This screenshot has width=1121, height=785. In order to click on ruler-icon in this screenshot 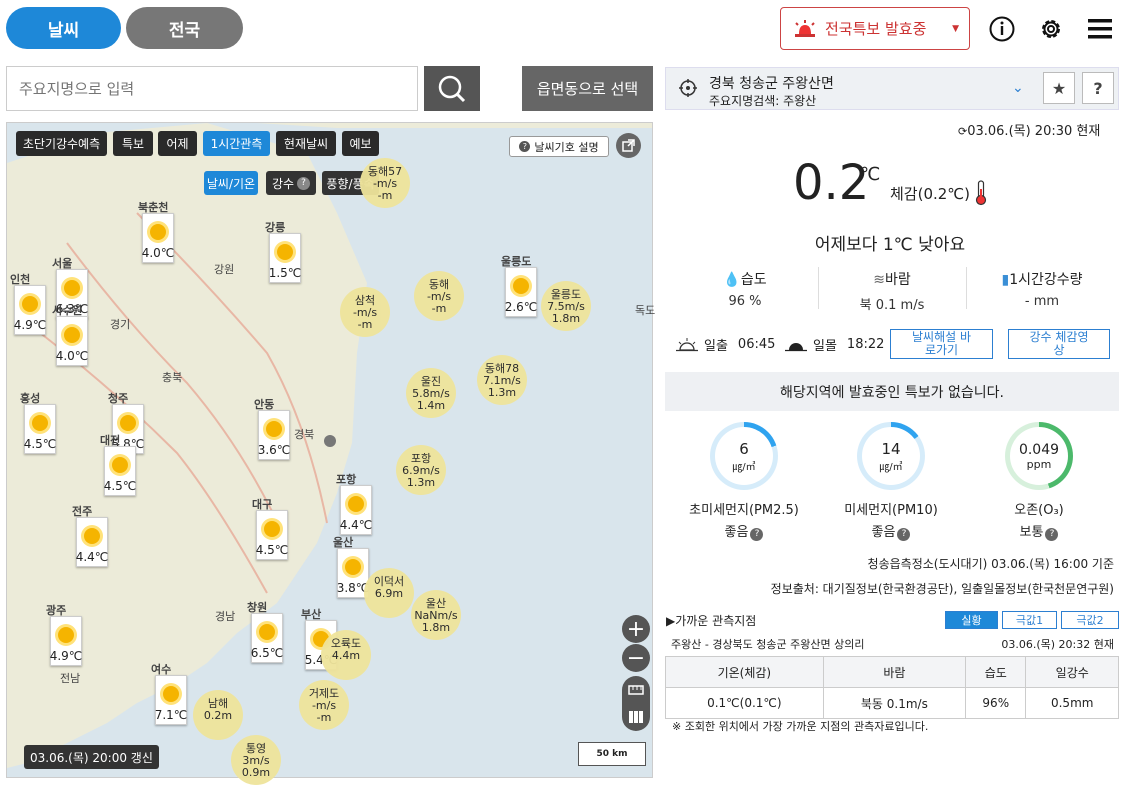, I will do `click(636, 690)`.